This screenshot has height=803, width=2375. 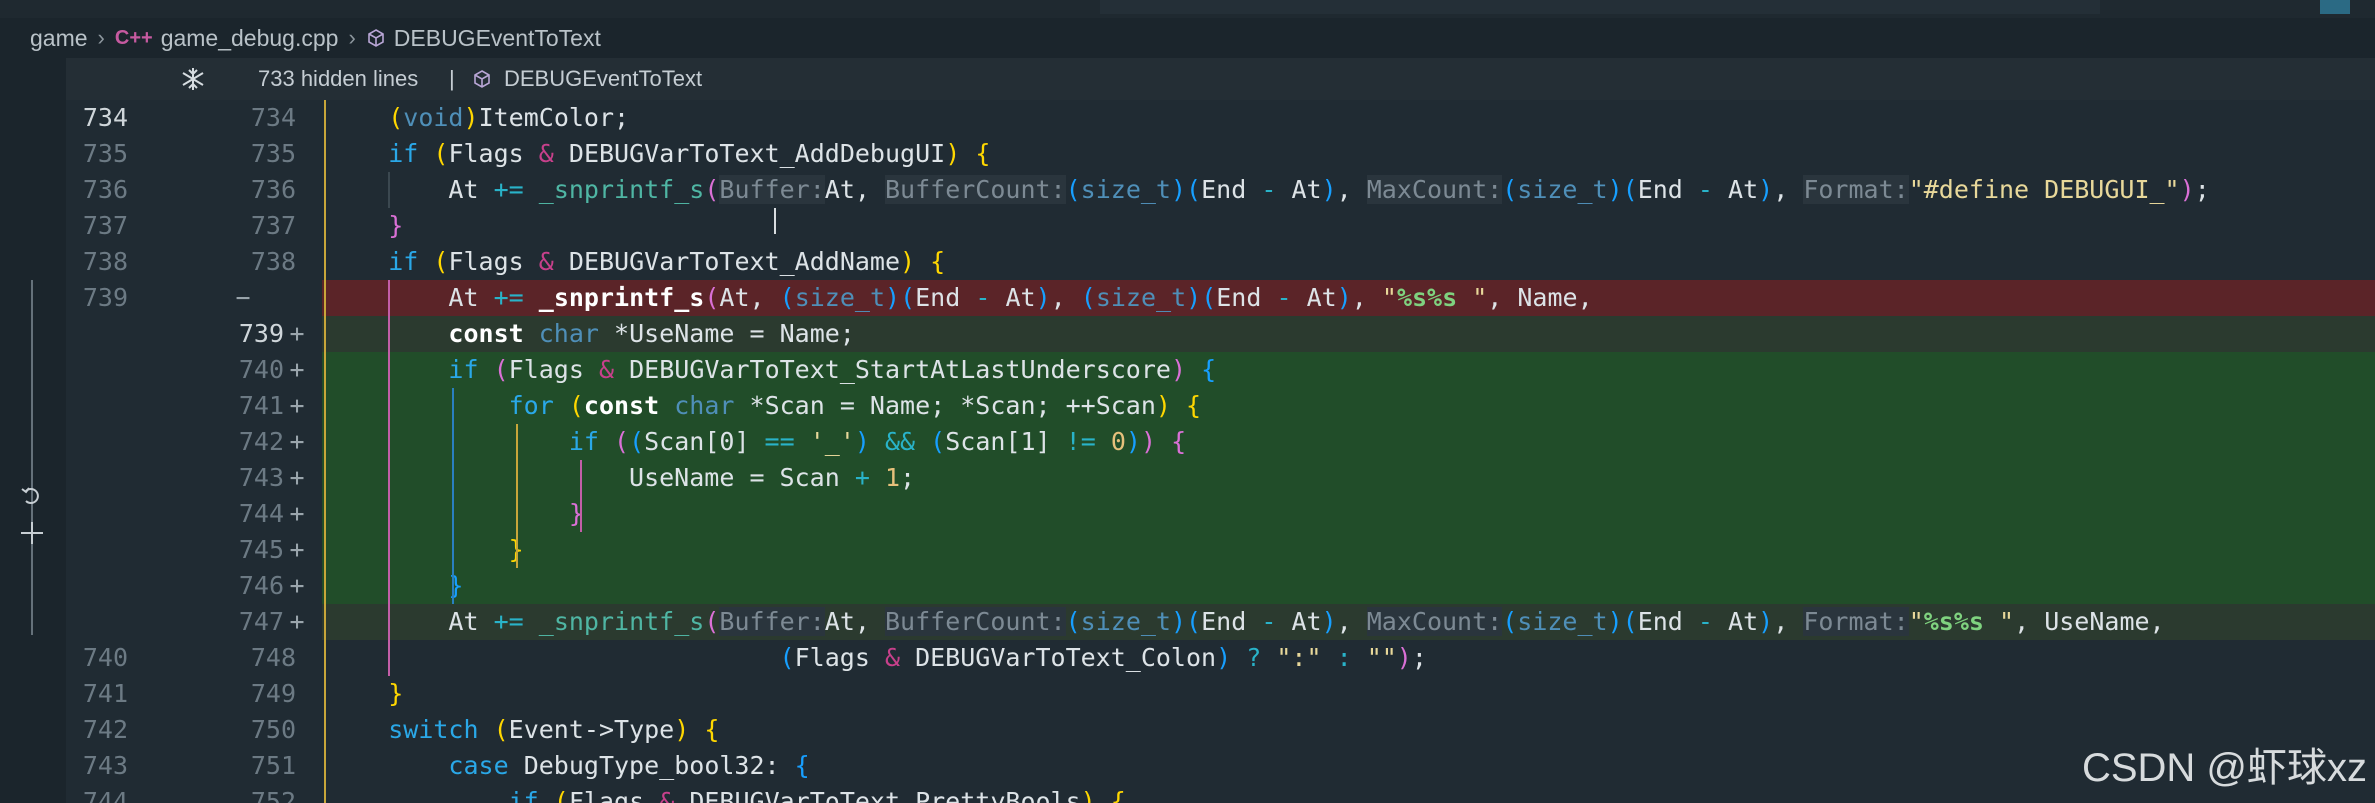 What do you see at coordinates (105, 795) in the screenshot?
I see `old-line-number: 744` at bounding box center [105, 795].